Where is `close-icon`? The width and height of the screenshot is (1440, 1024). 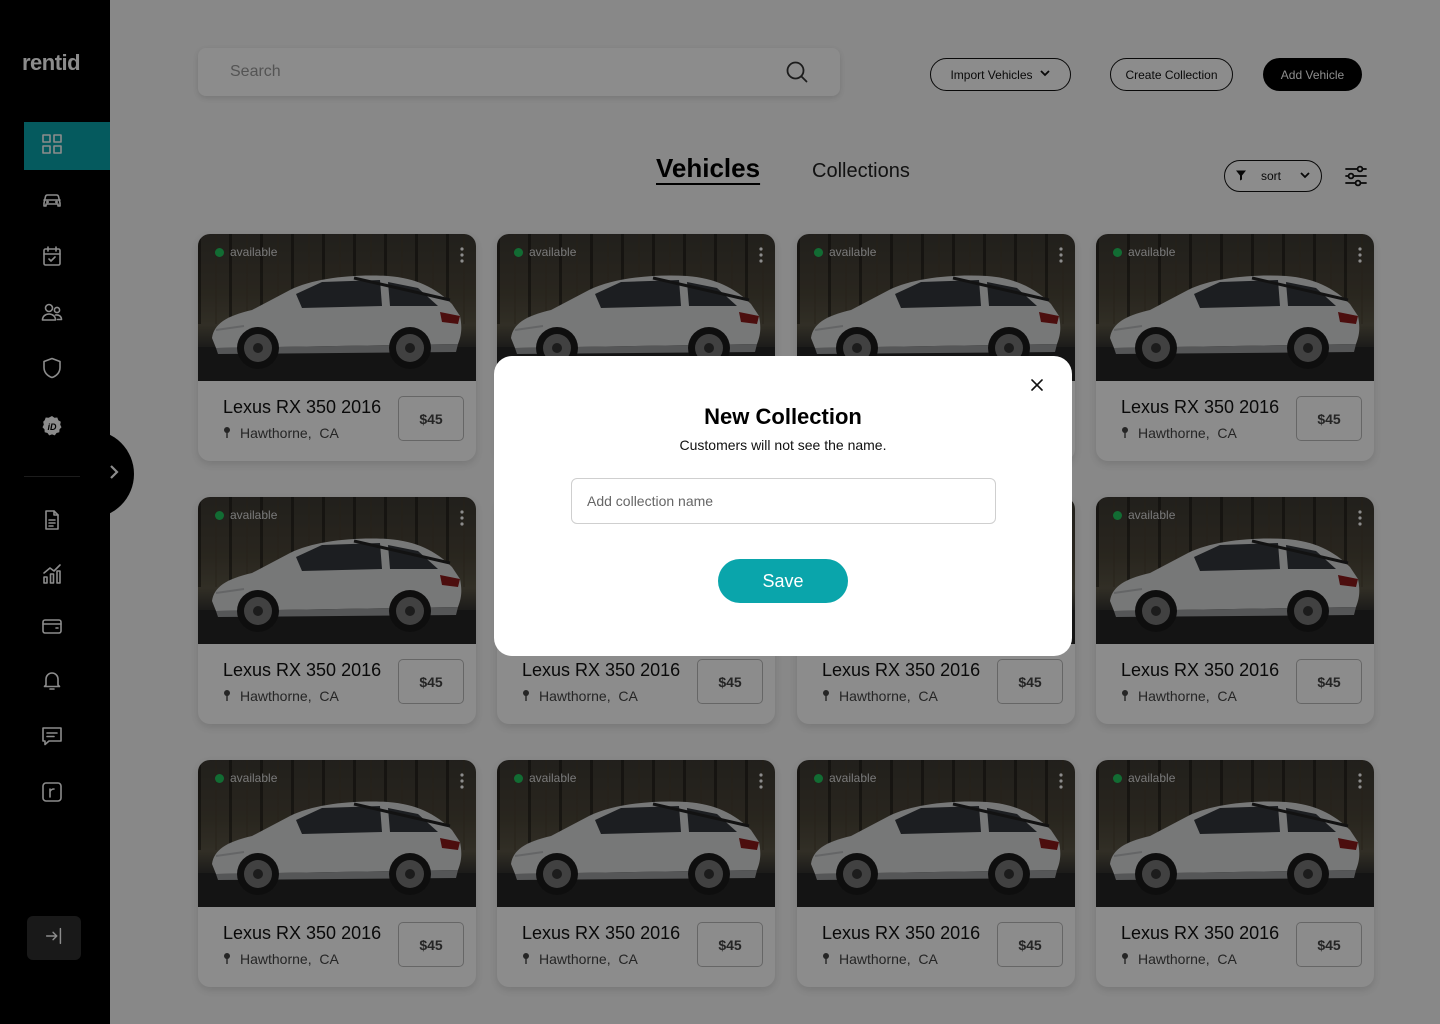
close-icon is located at coordinates (1037, 385).